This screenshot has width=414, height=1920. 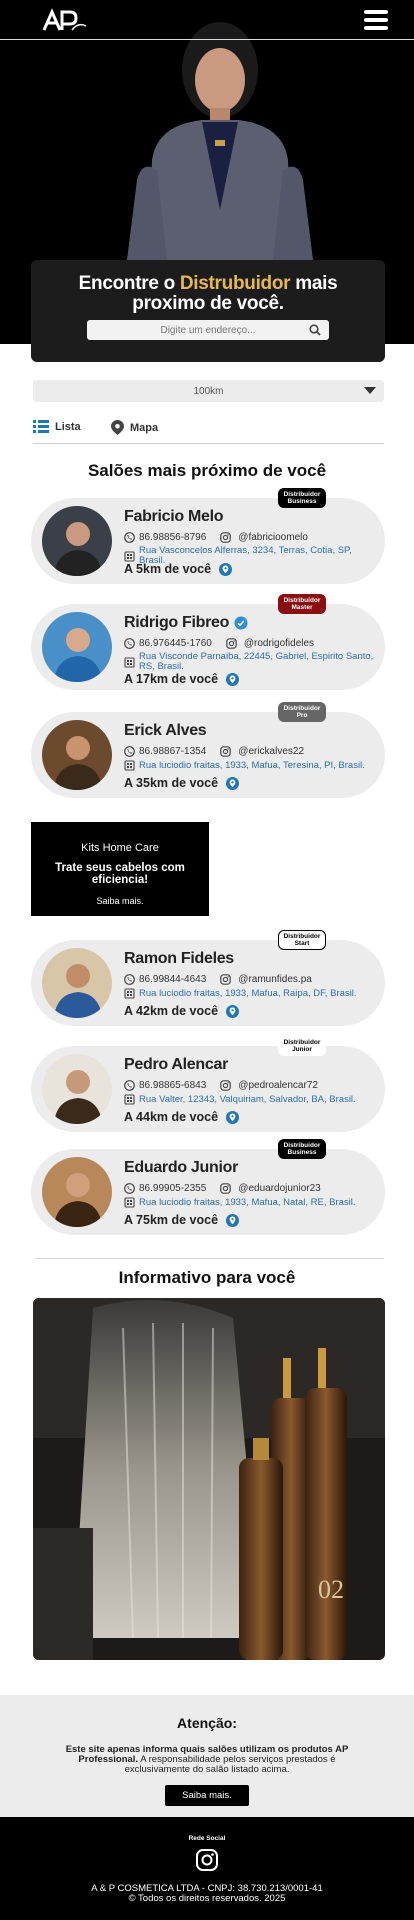 I want to click on copyright: © Todos os direitos reservados. 2025, so click(x=207, y=1898).